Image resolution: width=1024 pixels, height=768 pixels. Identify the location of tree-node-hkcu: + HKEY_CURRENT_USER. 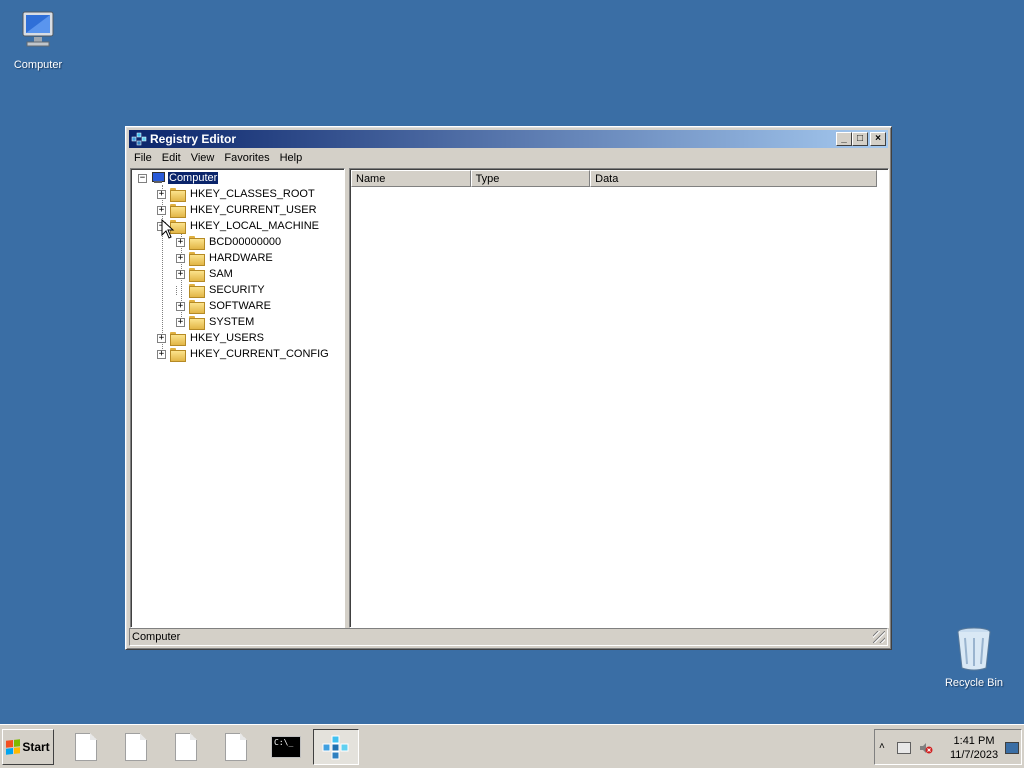
(237, 210).